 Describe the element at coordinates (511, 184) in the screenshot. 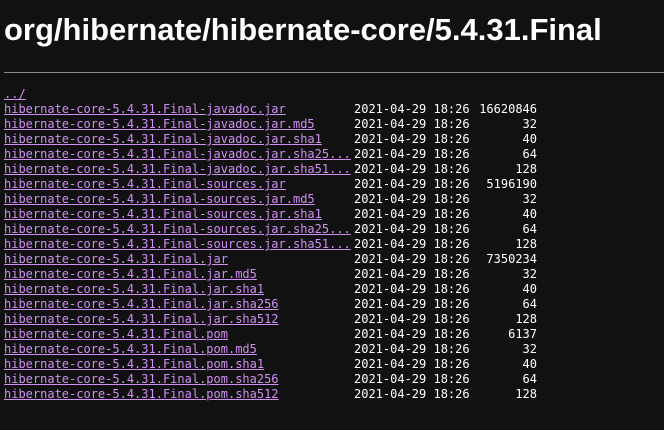

I see `file-size: 5196190` at that location.